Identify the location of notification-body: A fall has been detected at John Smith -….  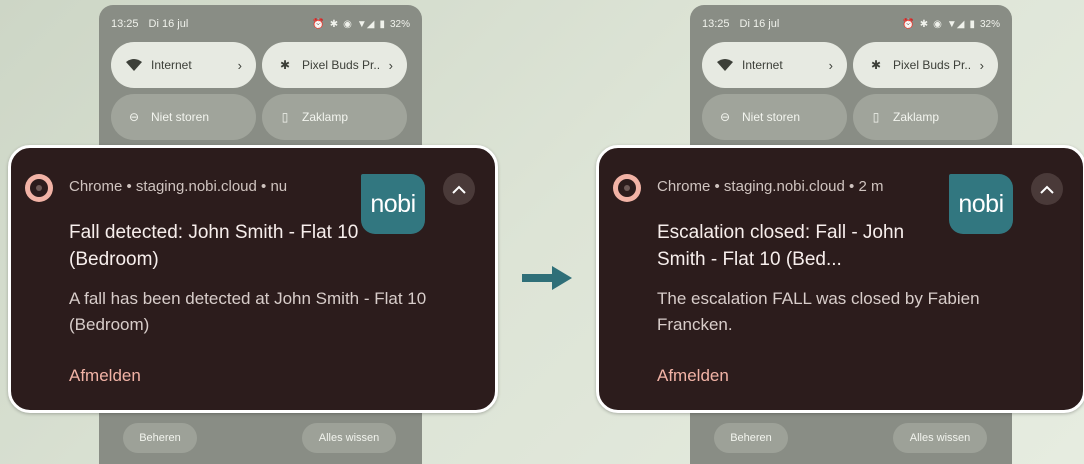
(248, 311).